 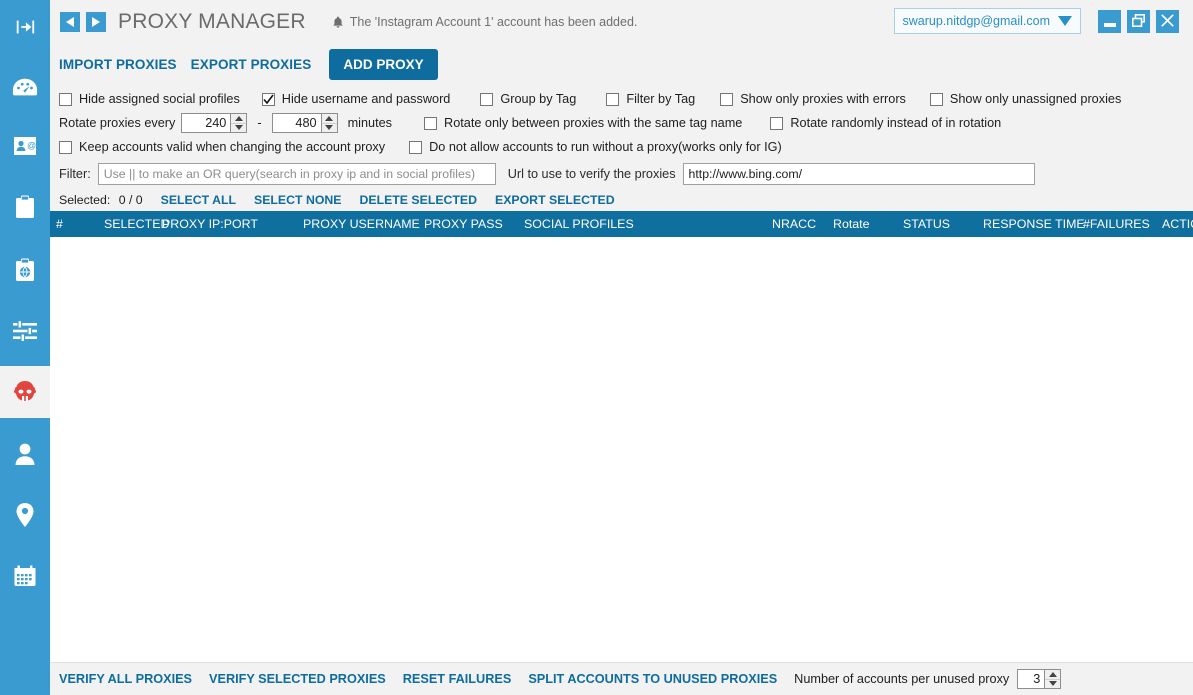 What do you see at coordinates (25, 26) in the screenshot?
I see `sidebar-item-login` at bounding box center [25, 26].